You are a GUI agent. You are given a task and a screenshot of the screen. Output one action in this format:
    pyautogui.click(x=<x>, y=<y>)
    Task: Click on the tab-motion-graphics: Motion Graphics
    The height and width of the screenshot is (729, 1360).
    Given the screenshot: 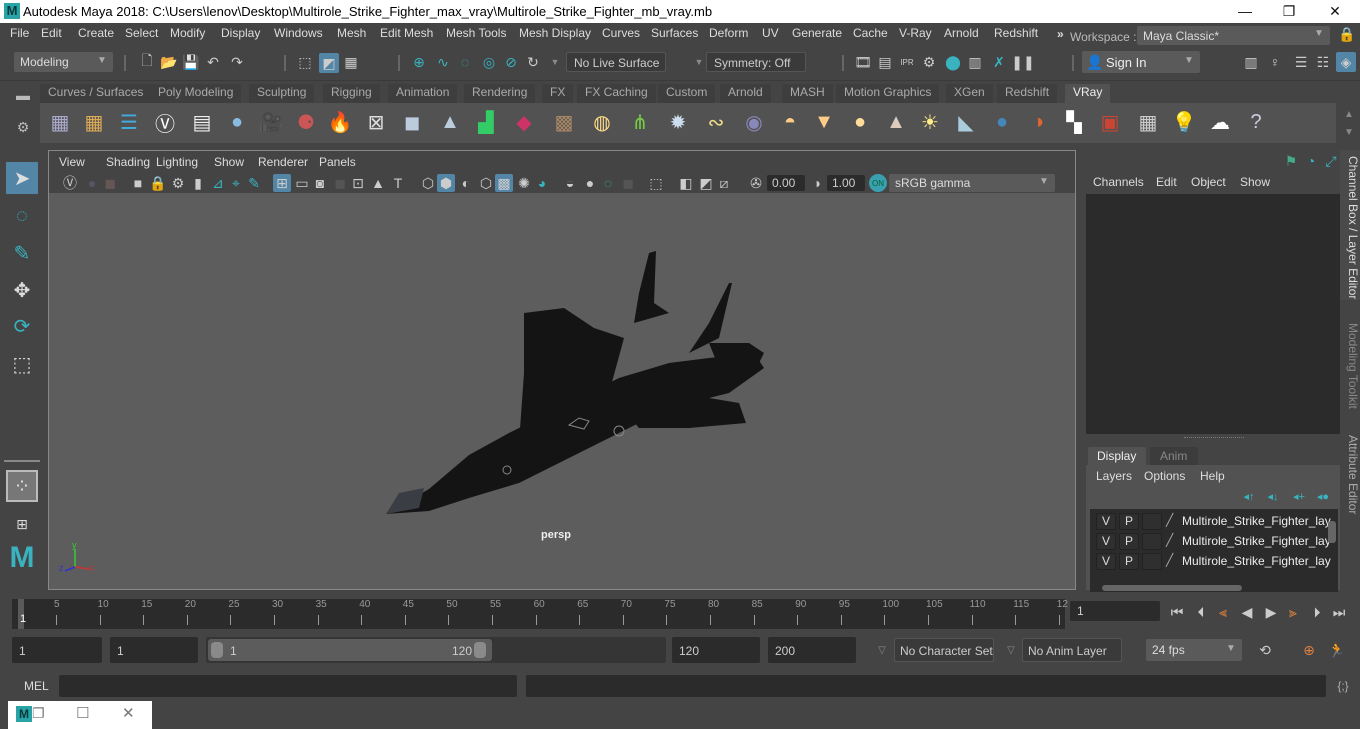 What is the action you would take?
    pyautogui.click(x=888, y=93)
    